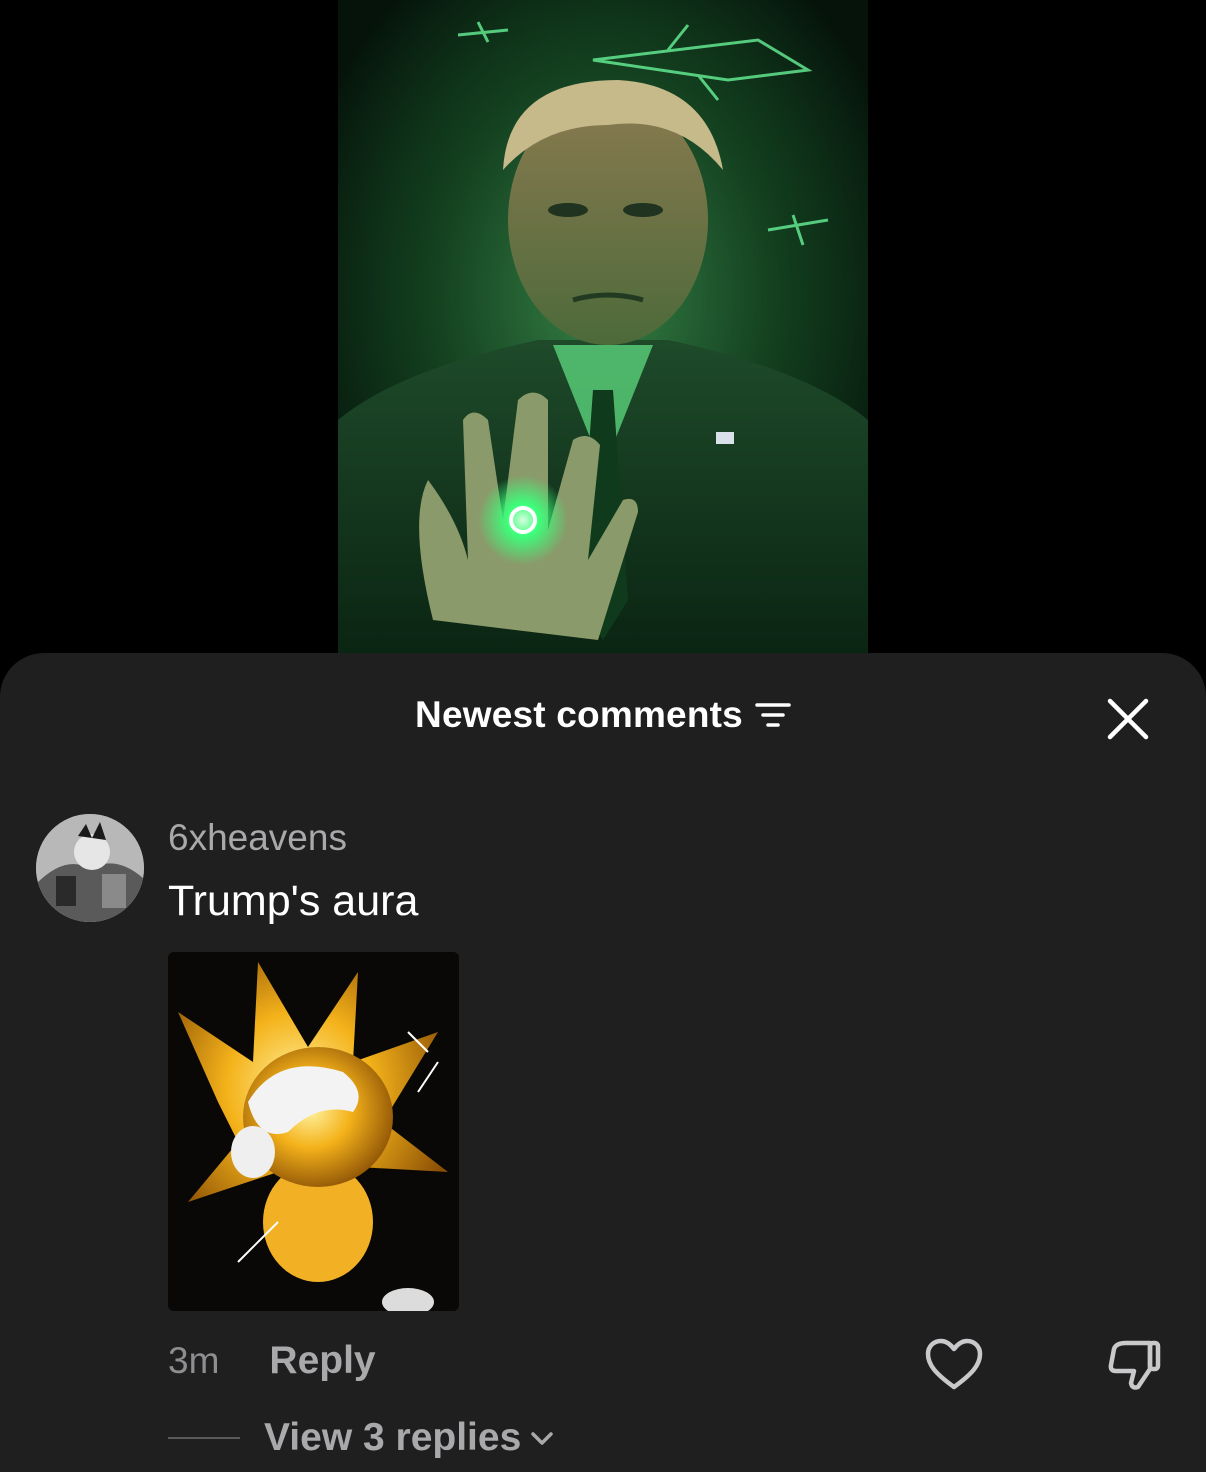 This screenshot has height=1472, width=1206. I want to click on comments-header: Newest comments, so click(603, 713).